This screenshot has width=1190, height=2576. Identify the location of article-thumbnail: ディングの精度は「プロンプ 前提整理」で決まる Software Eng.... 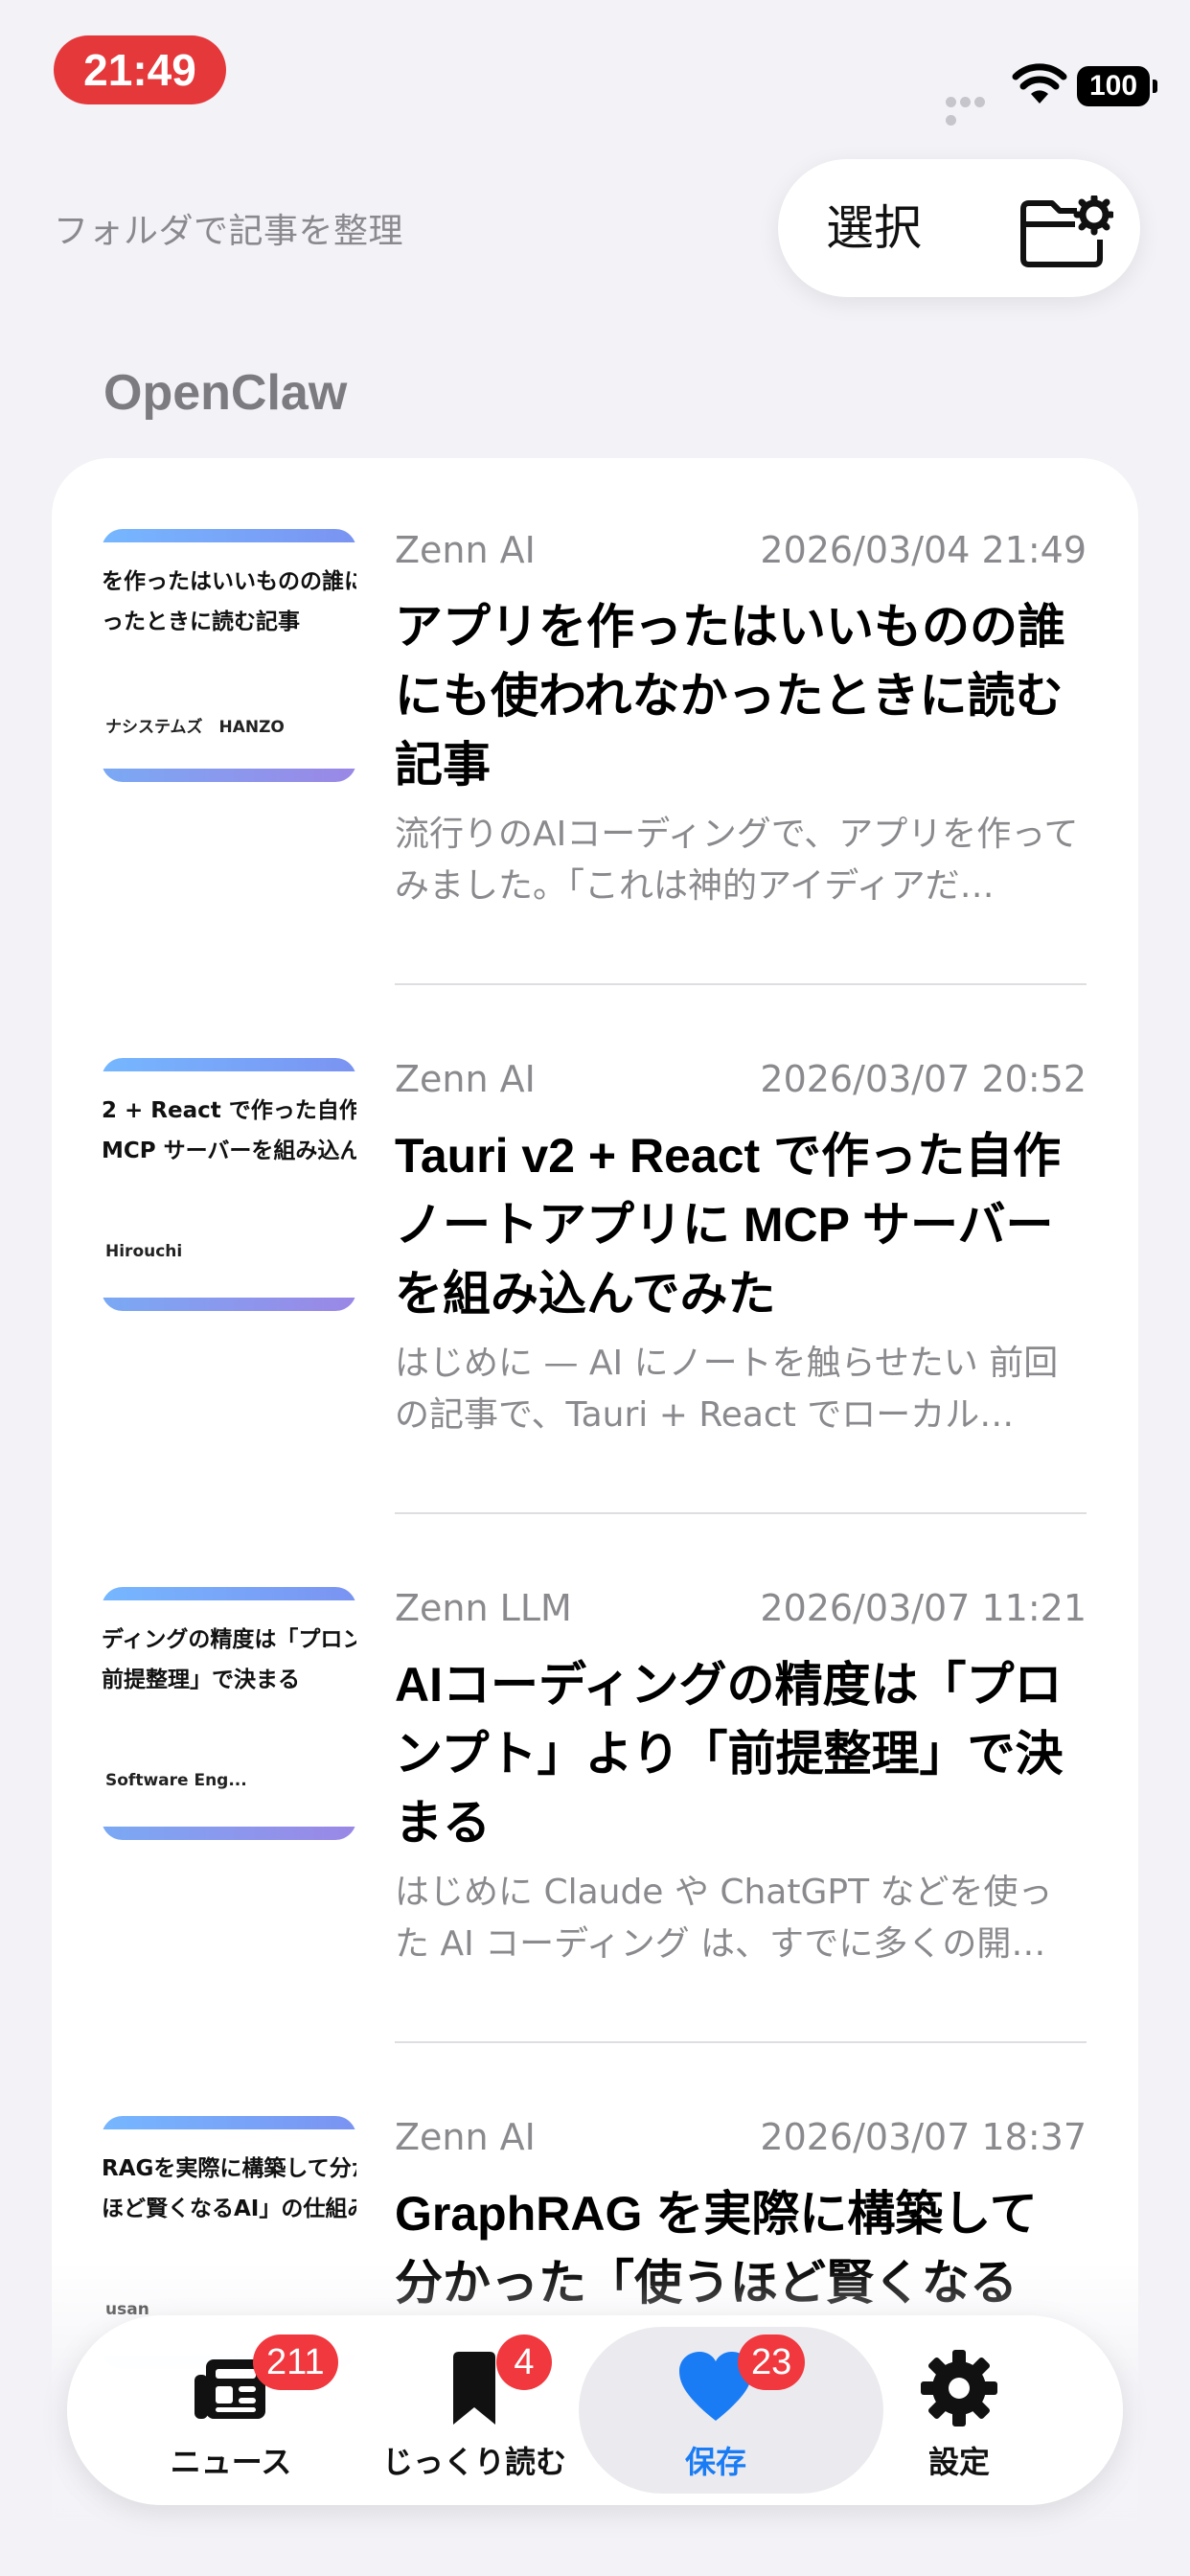
(229, 1713).